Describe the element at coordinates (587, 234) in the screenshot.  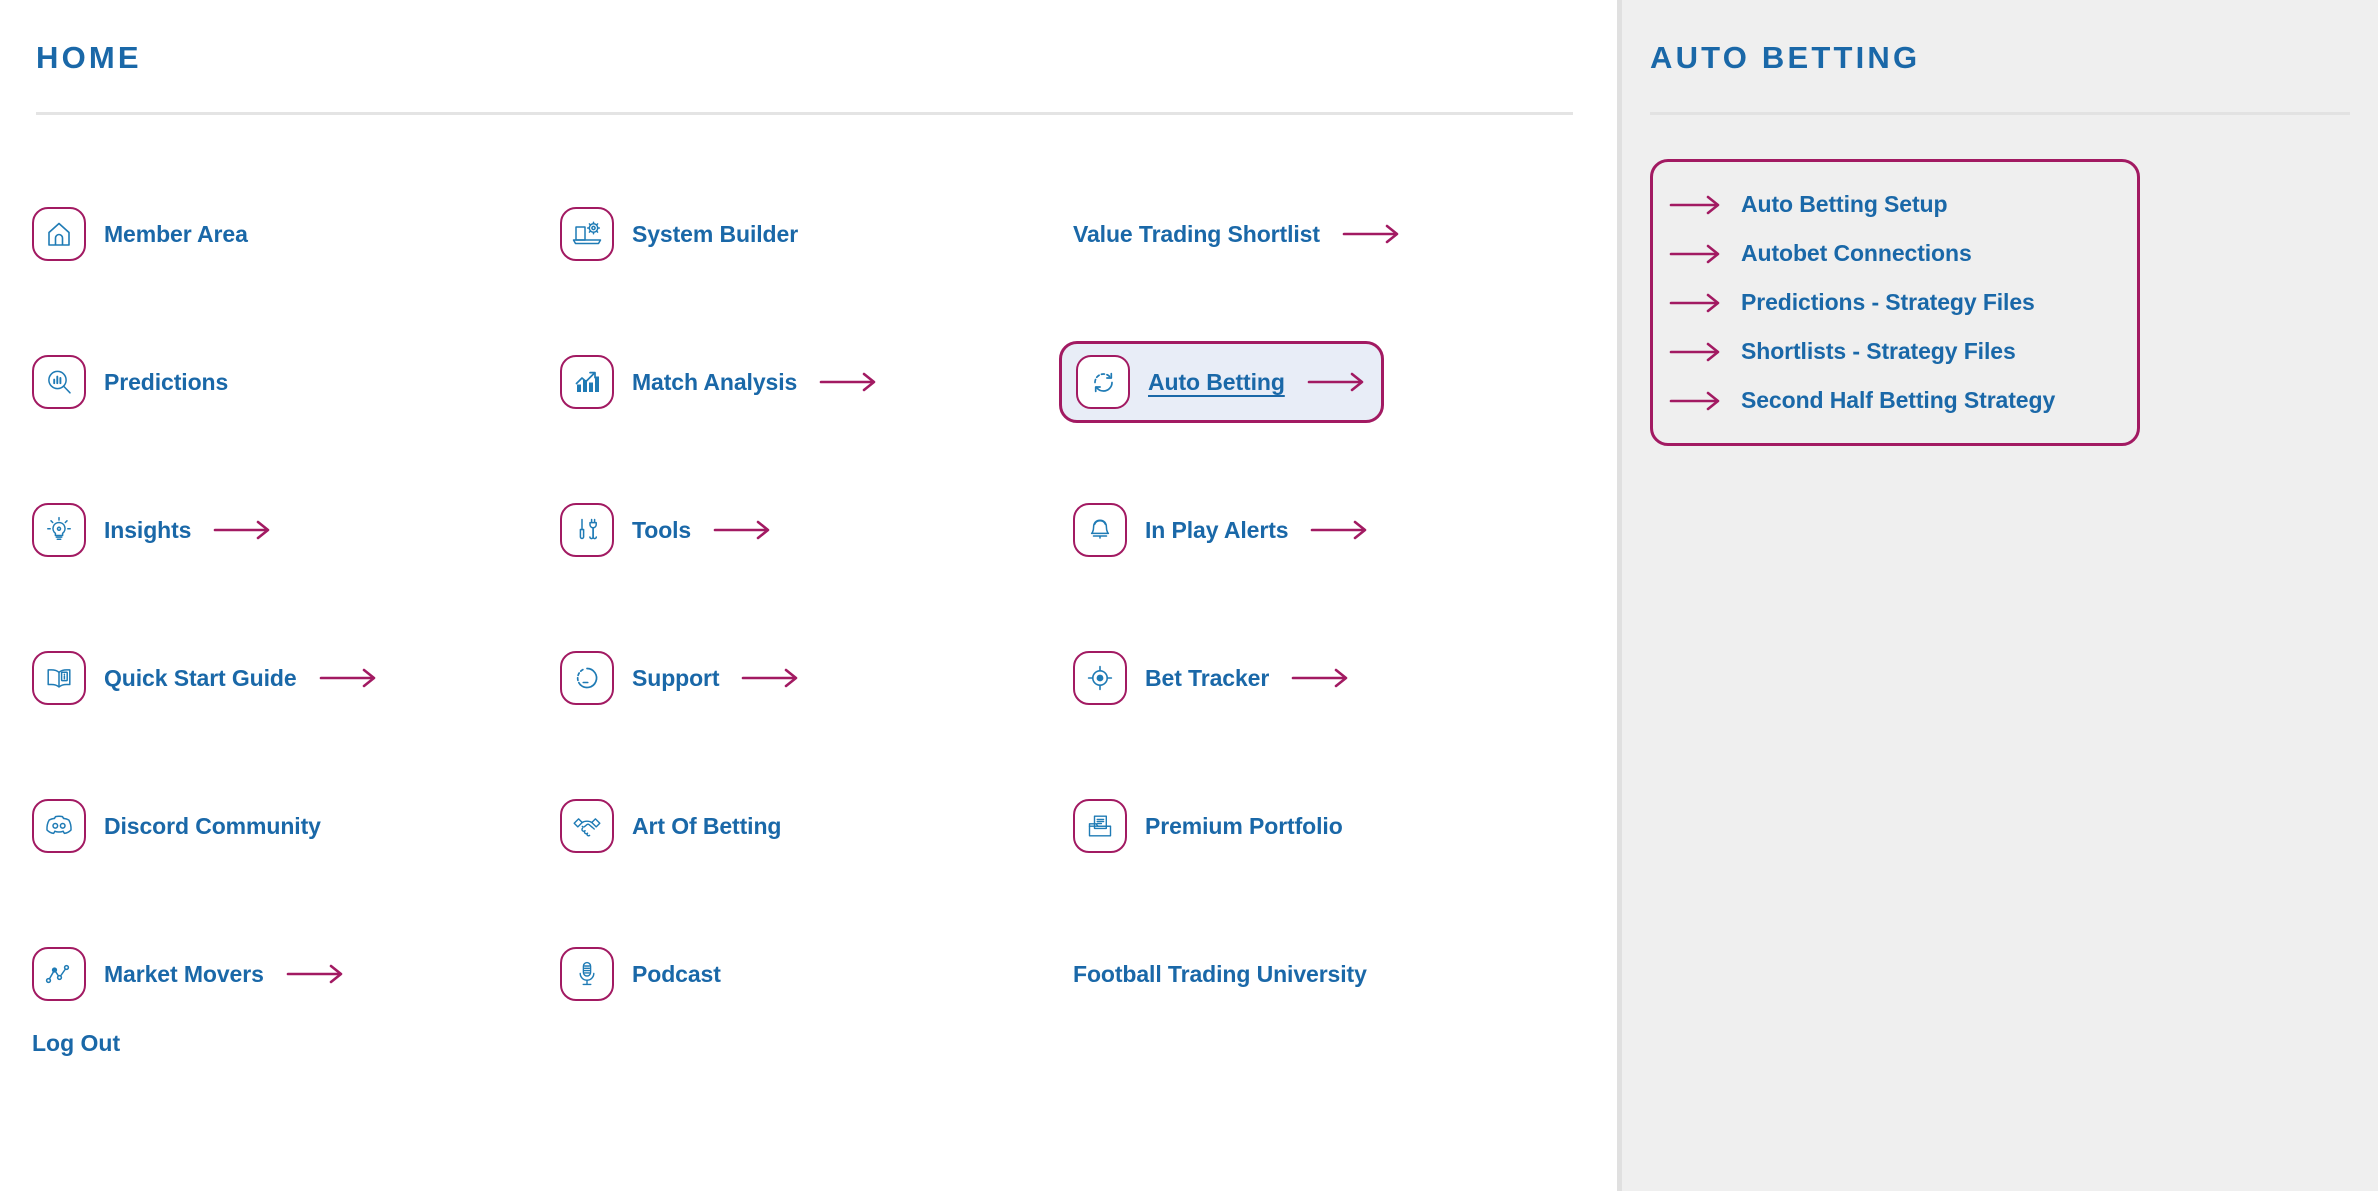
I see `laptop-gear-icon` at that location.